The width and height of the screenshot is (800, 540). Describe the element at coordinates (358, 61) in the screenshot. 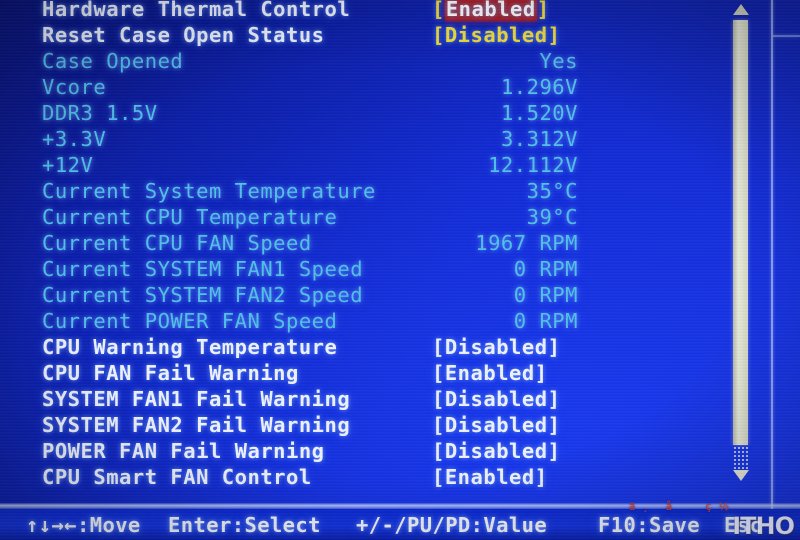

I see `option-row: Case Opened Yes` at that location.